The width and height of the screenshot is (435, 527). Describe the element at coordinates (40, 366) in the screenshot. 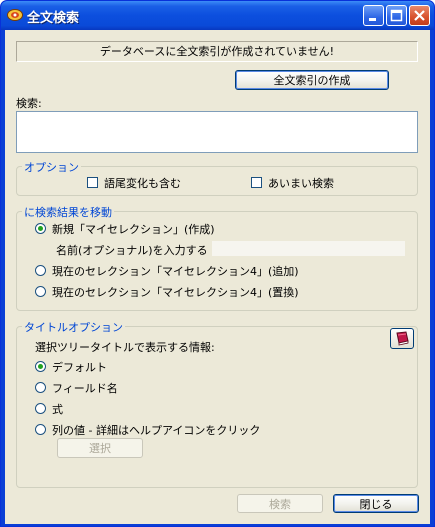

I see `title-default-radio` at that location.